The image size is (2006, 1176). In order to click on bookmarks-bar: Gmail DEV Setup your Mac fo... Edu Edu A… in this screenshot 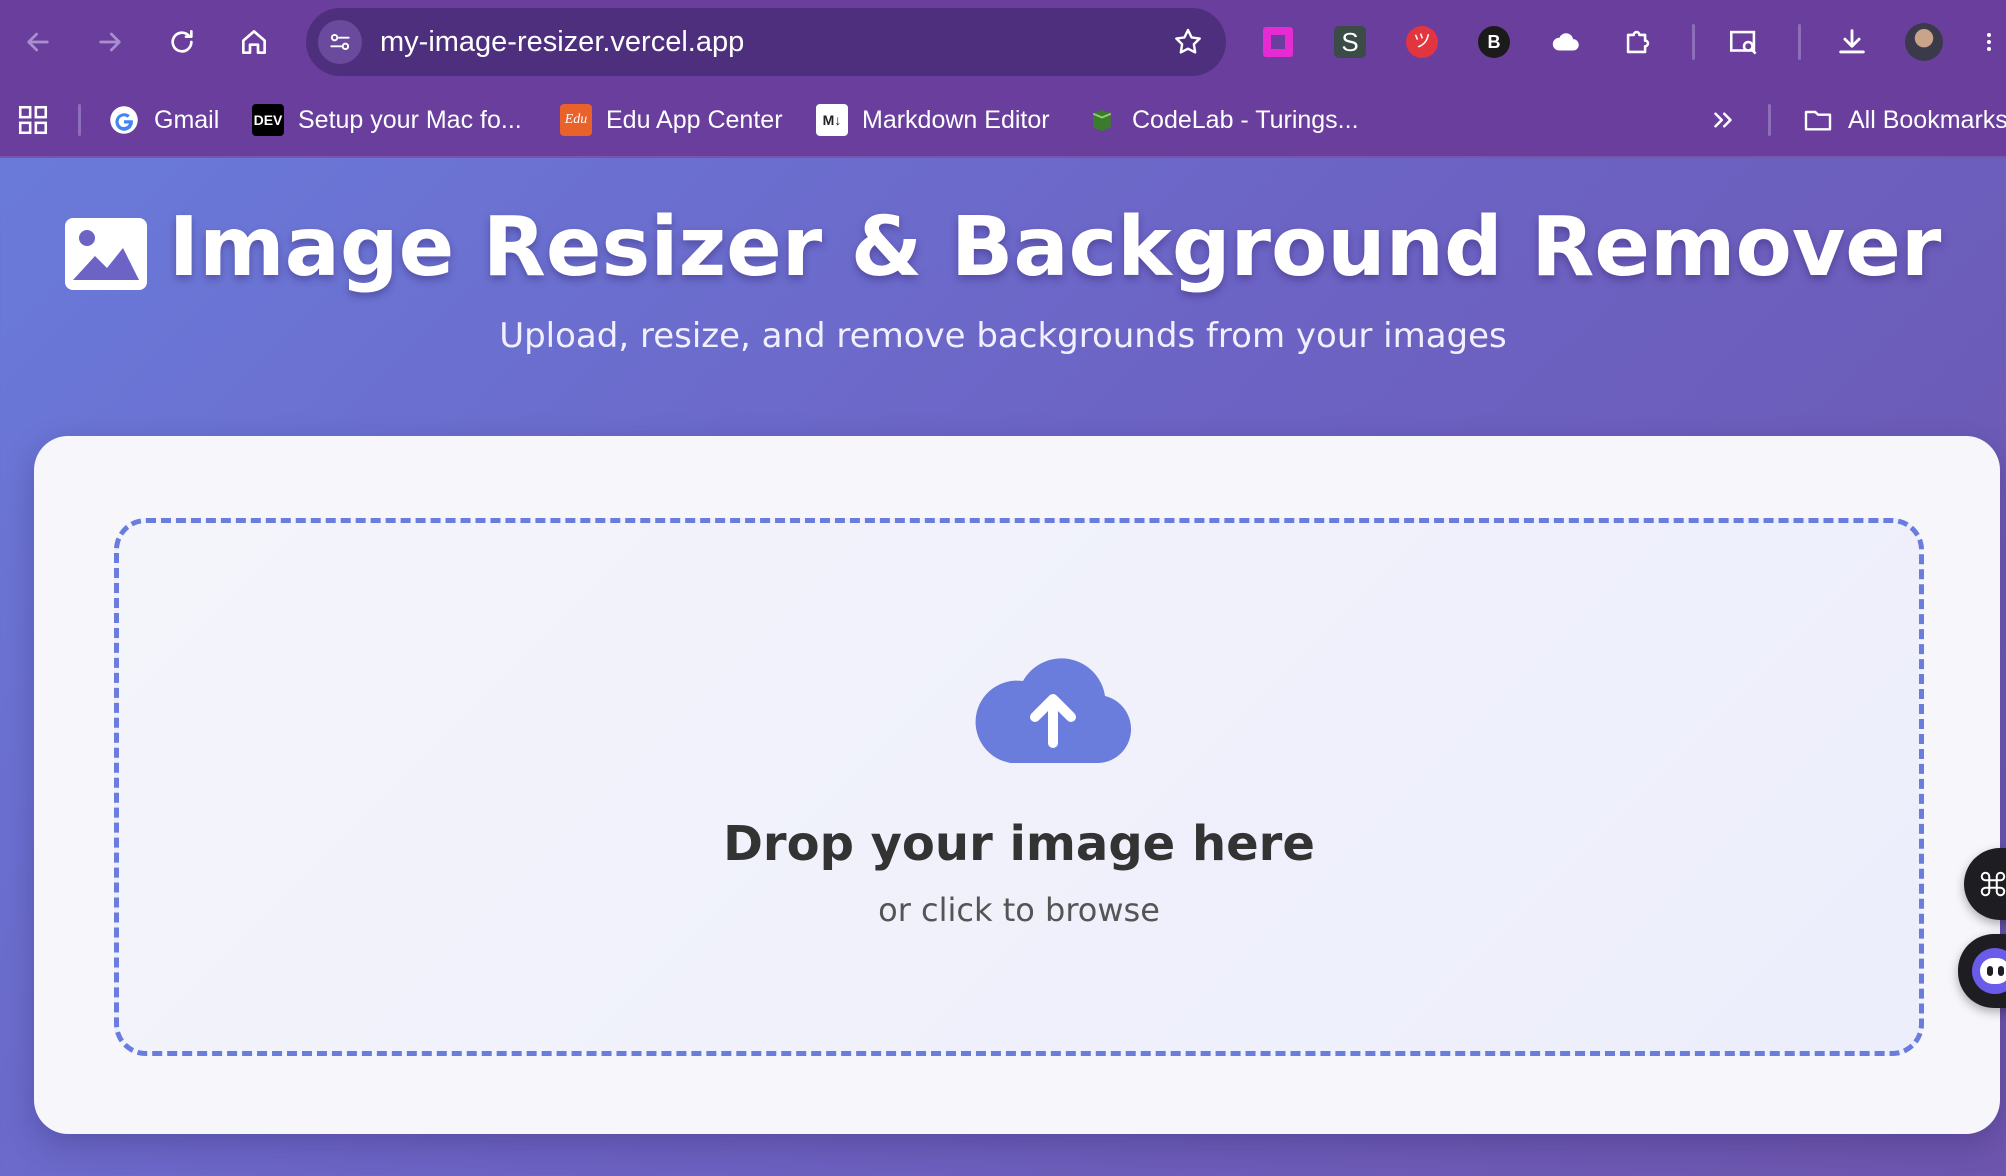, I will do `click(1003, 121)`.